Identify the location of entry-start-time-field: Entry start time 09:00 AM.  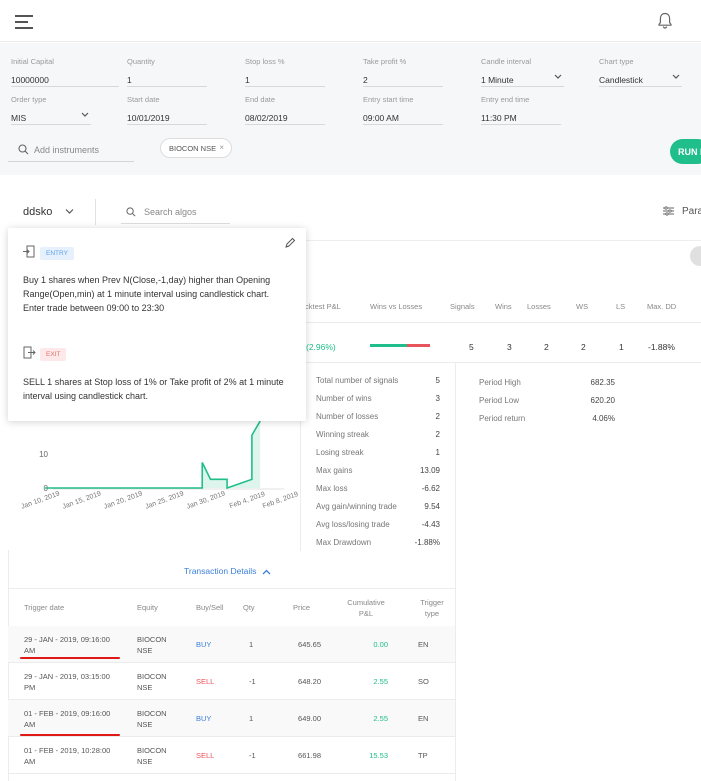
(403, 110).